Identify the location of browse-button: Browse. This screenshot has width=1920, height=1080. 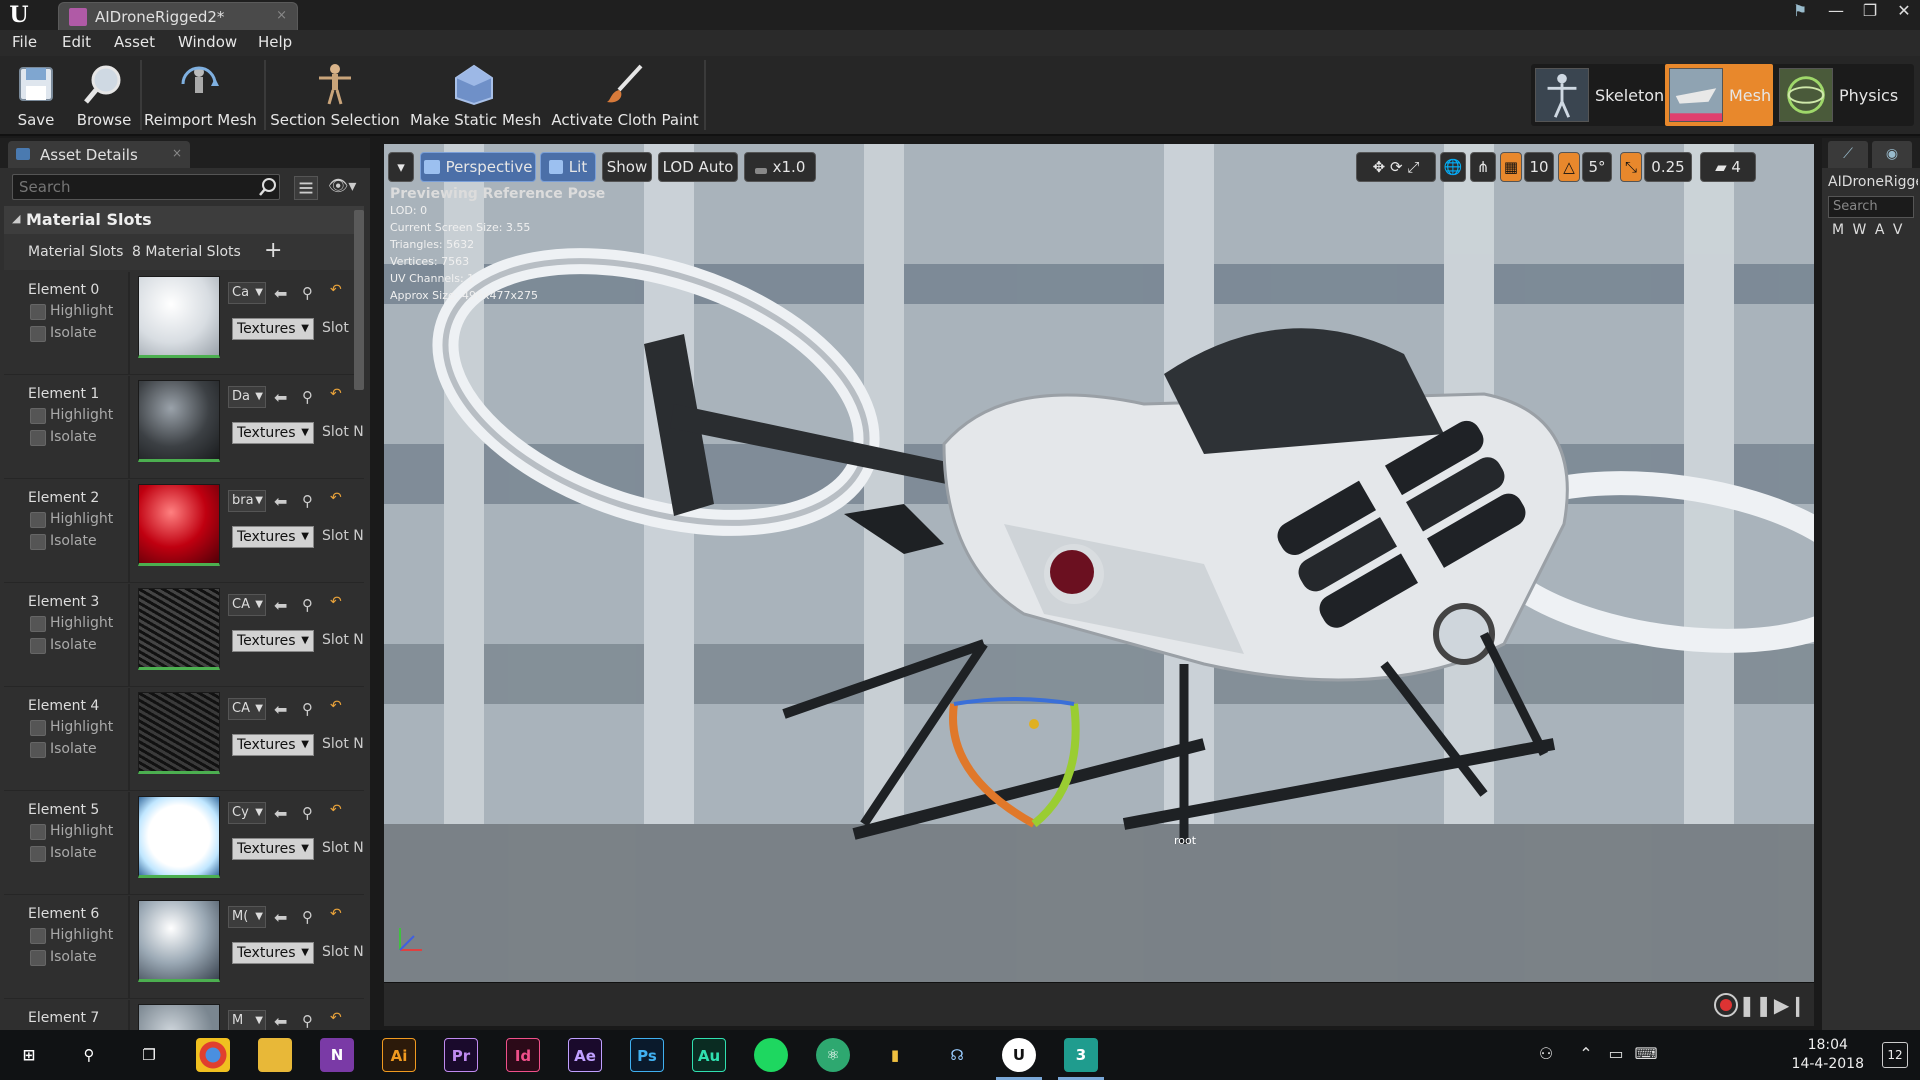
(104, 95).